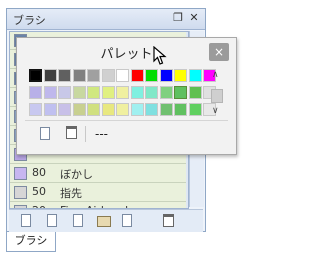  I want to click on restore-window-icon: ❐, so click(178, 18).